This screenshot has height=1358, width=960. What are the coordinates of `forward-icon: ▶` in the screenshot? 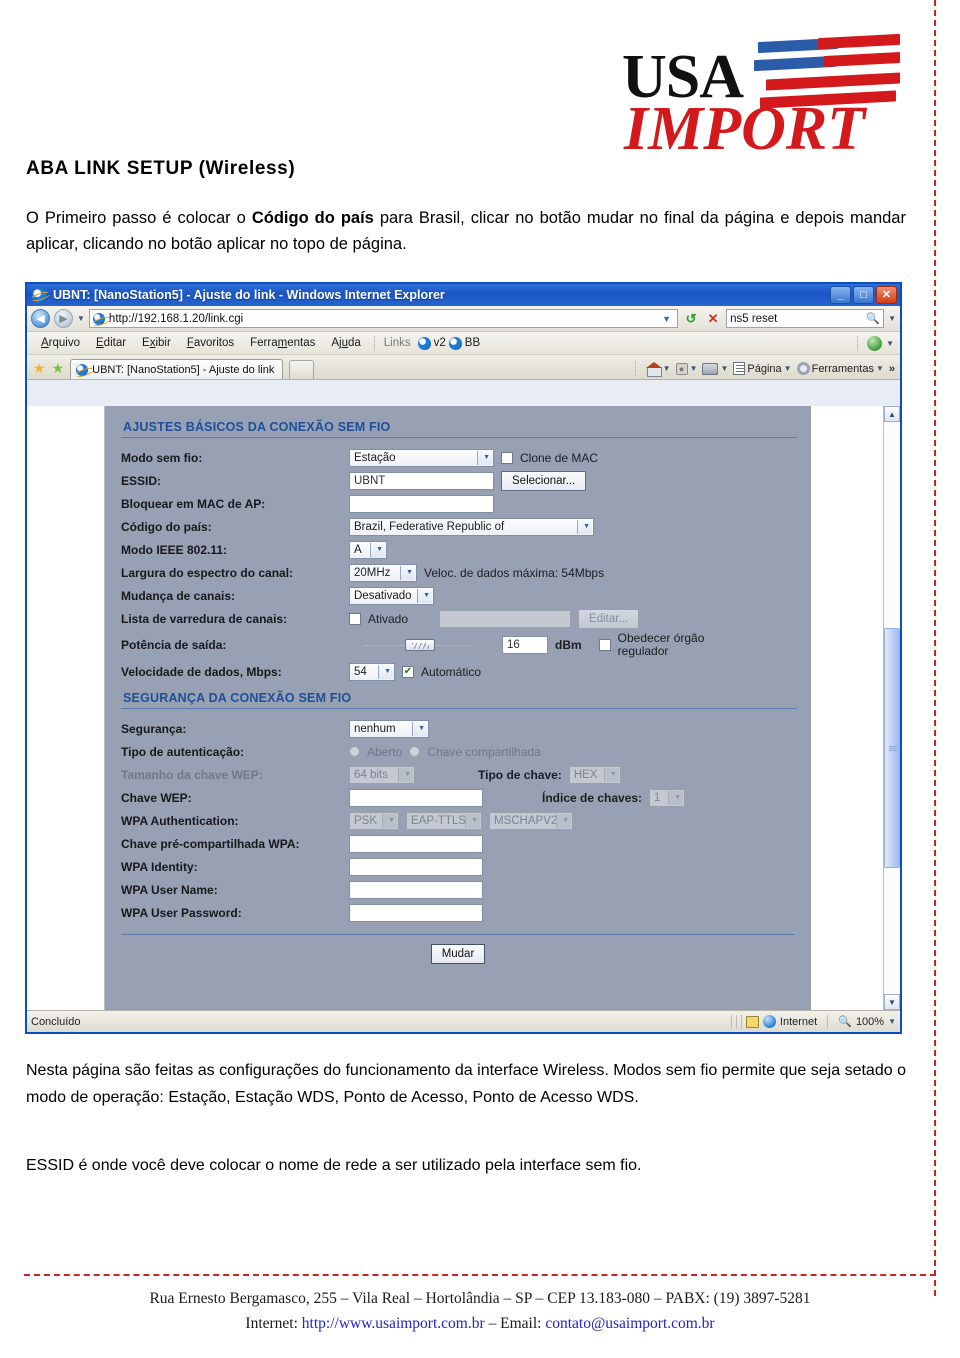 It's located at (63, 318).